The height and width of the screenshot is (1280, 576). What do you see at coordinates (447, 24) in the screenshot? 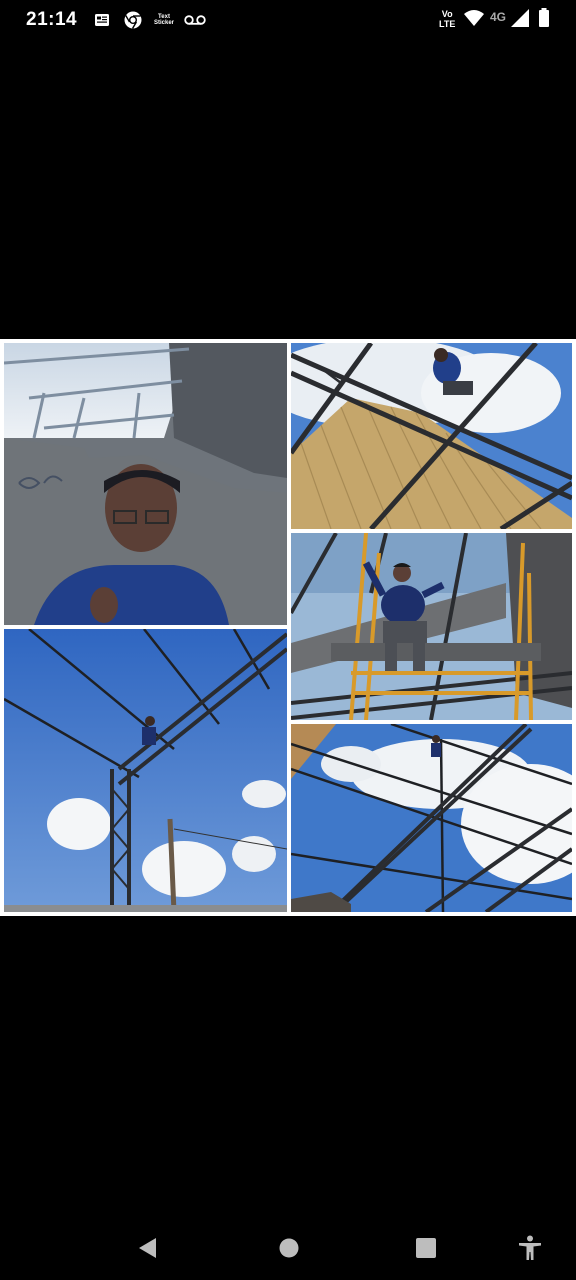
I see `volte-line2: LTE` at bounding box center [447, 24].